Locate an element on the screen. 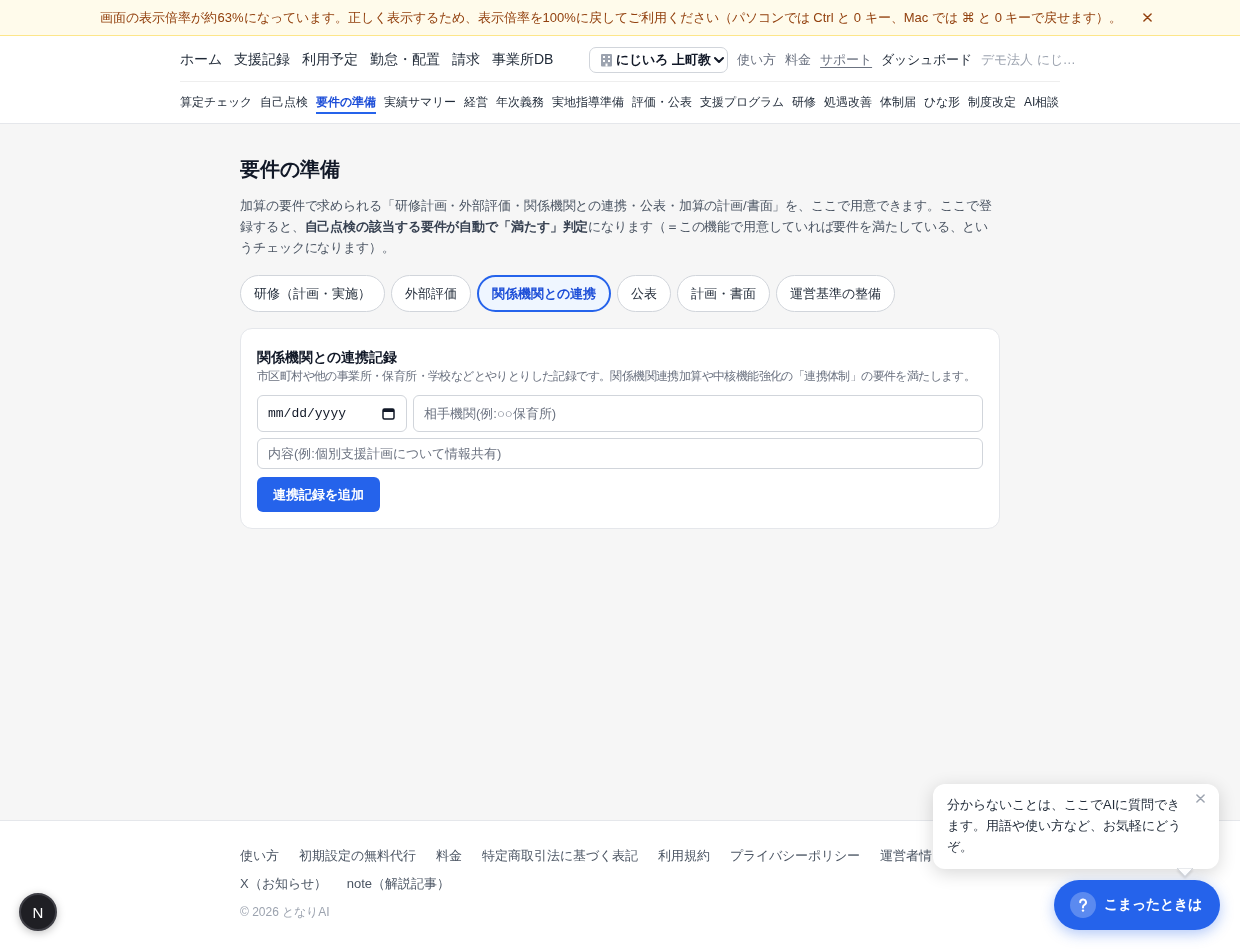  date-field: mm/dd/yyyy is located at coordinates (332, 413).